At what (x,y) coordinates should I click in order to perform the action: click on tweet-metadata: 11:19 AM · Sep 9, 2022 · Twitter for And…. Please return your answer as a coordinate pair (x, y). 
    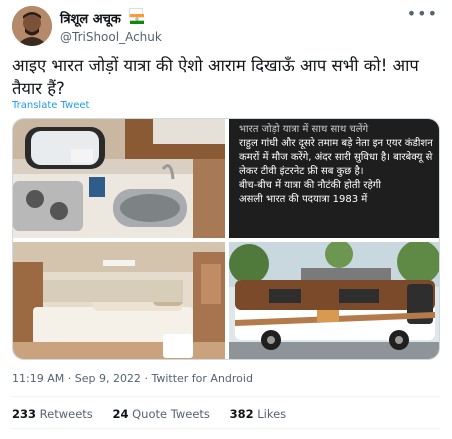
    Looking at the image, I should click on (132, 378).